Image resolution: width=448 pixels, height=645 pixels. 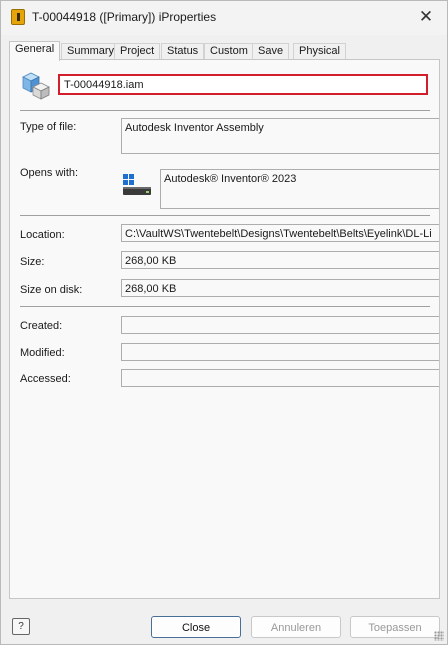 What do you see at coordinates (49, 173) in the screenshot?
I see `opens-with-label: Opens with:` at bounding box center [49, 173].